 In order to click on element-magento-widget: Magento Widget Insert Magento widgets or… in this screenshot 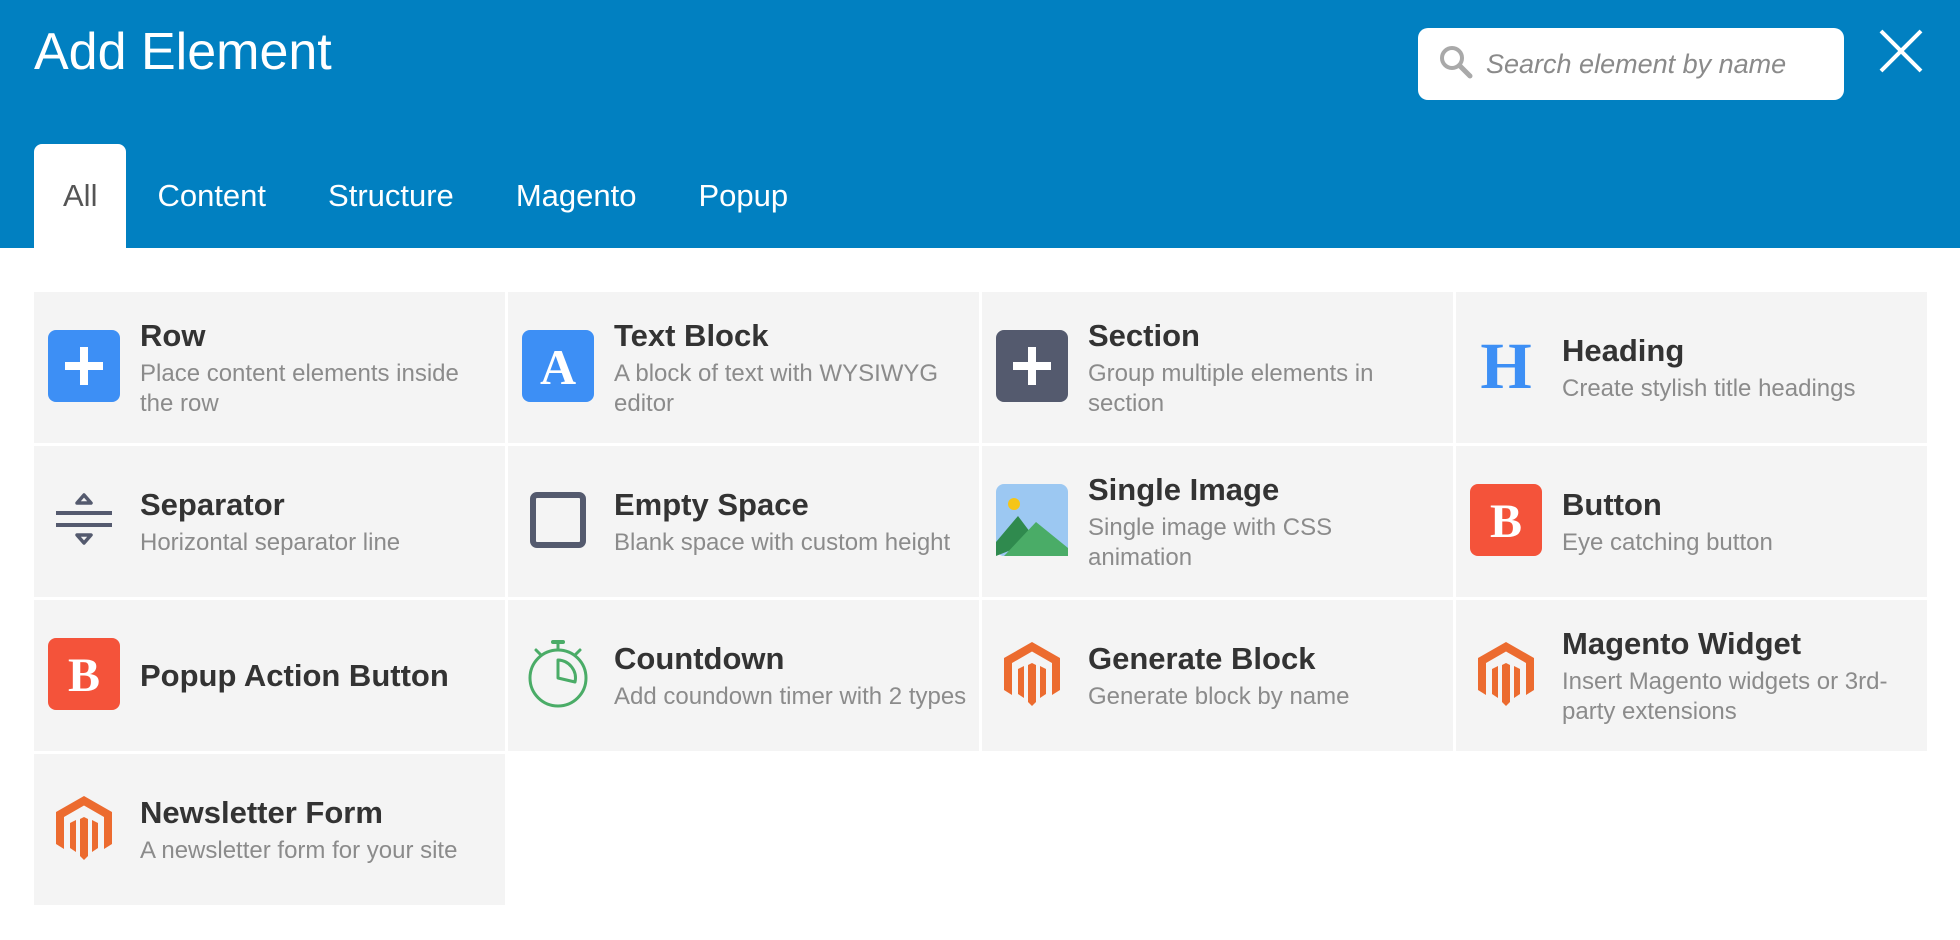, I will do `click(1691, 675)`.